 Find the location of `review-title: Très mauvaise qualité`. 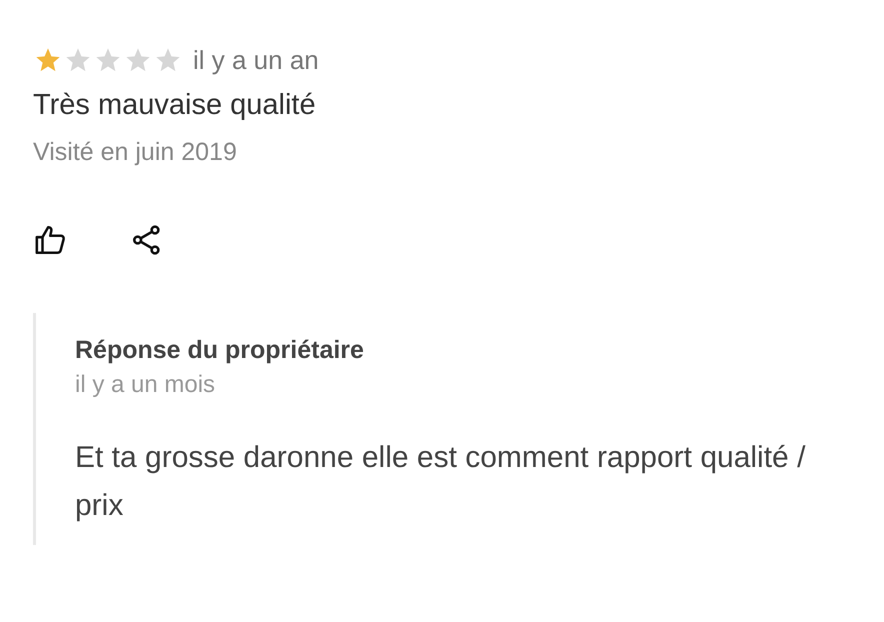

review-title: Très mauvaise qualité is located at coordinates (175, 105).